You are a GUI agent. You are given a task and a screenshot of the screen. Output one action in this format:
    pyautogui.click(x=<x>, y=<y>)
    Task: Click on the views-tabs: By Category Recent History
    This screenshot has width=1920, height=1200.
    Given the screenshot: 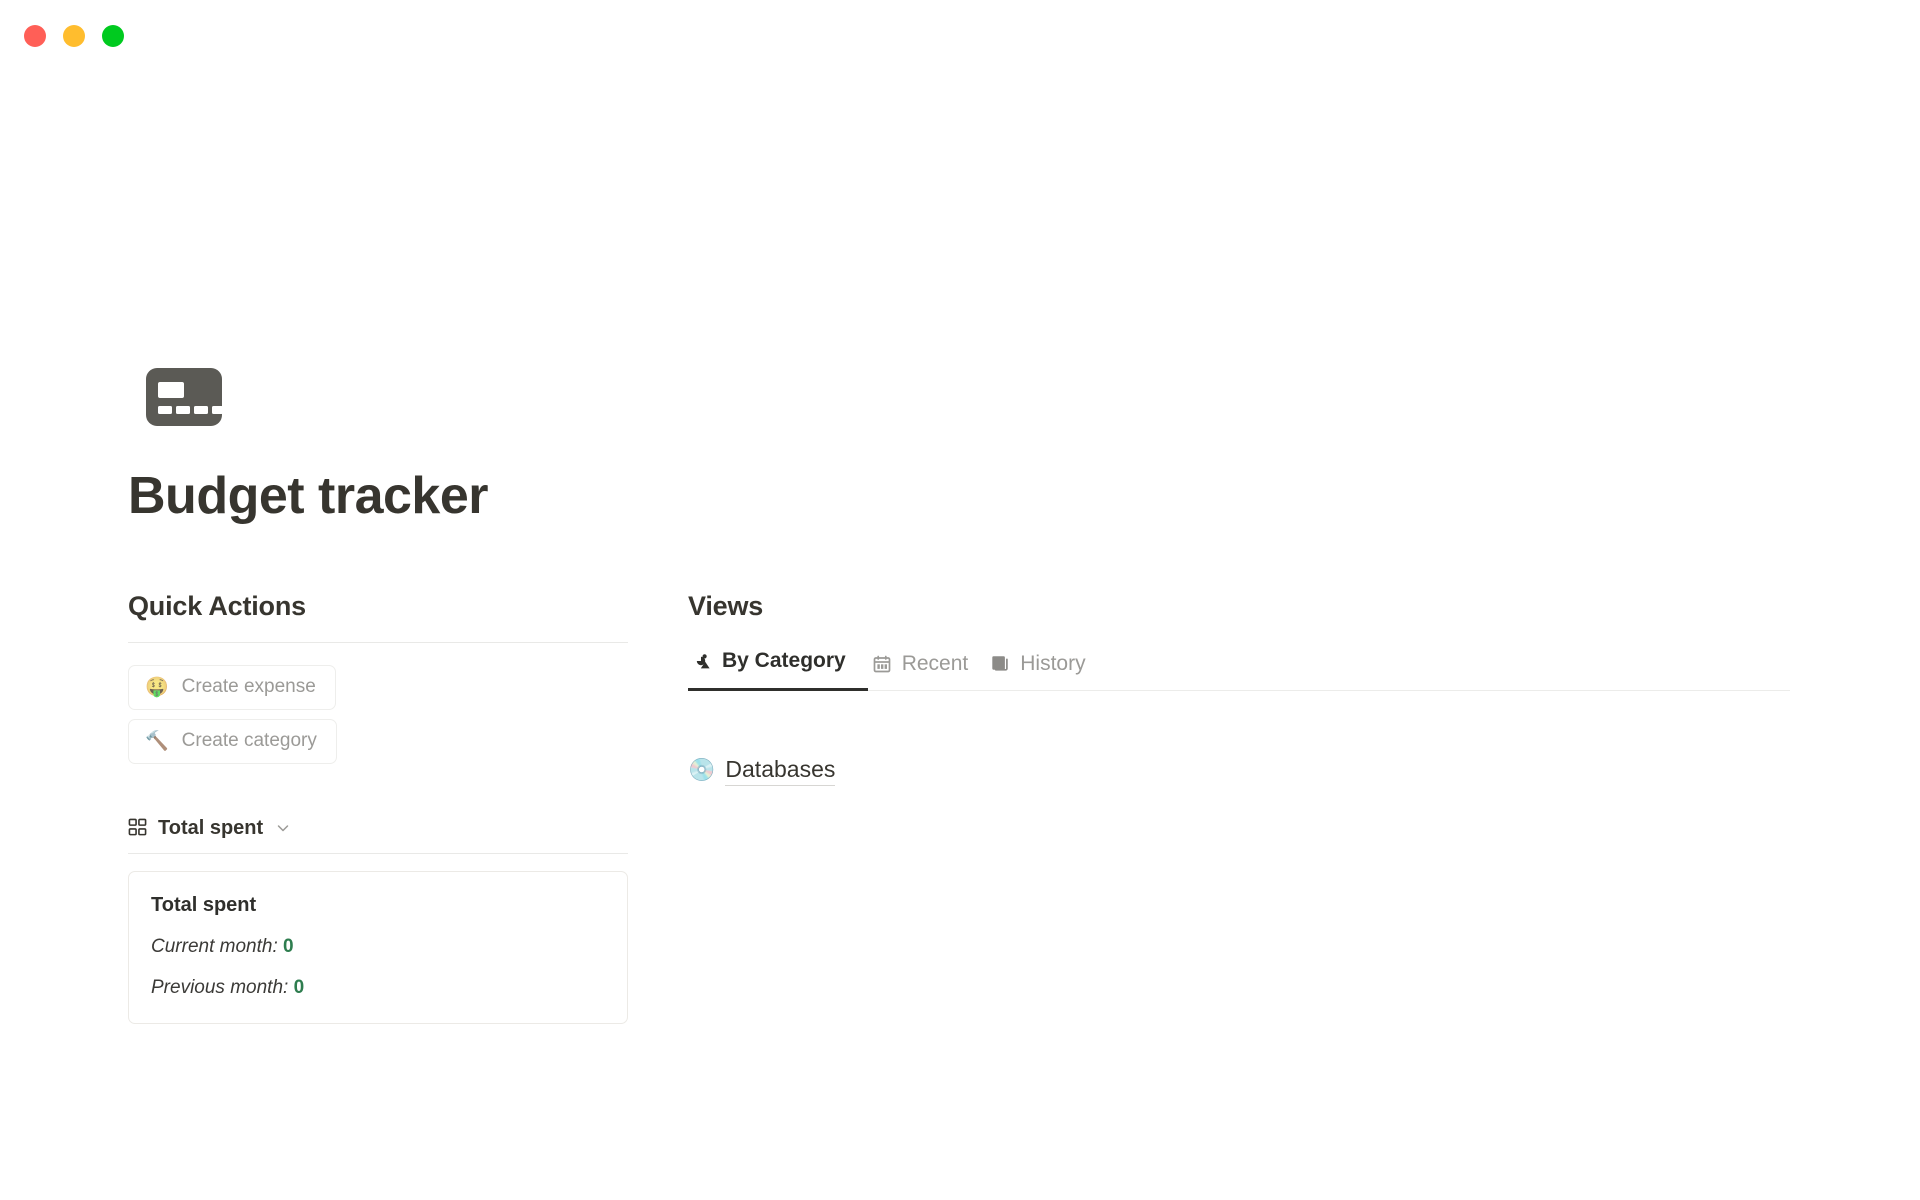 What is the action you would take?
    pyautogui.click(x=1239, y=666)
    